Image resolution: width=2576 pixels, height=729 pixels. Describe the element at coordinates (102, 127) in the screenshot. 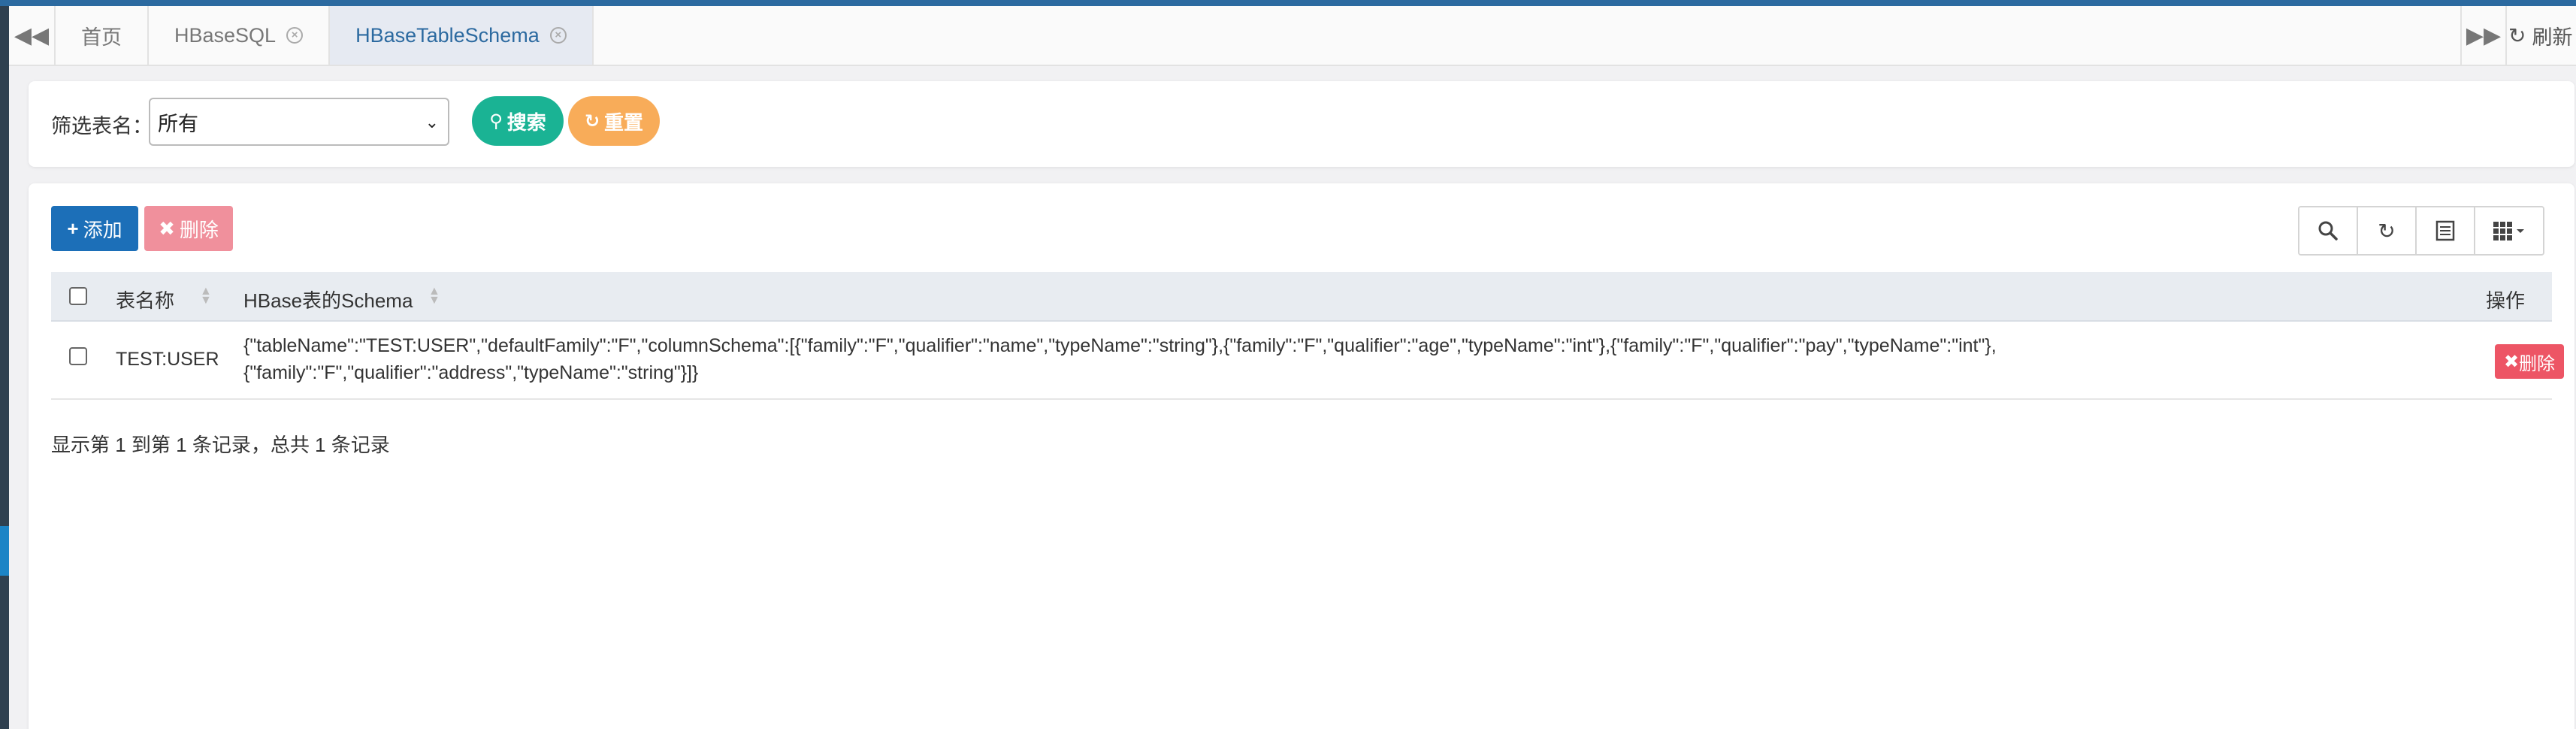

I see `filter-label: 筛选表名：` at that location.